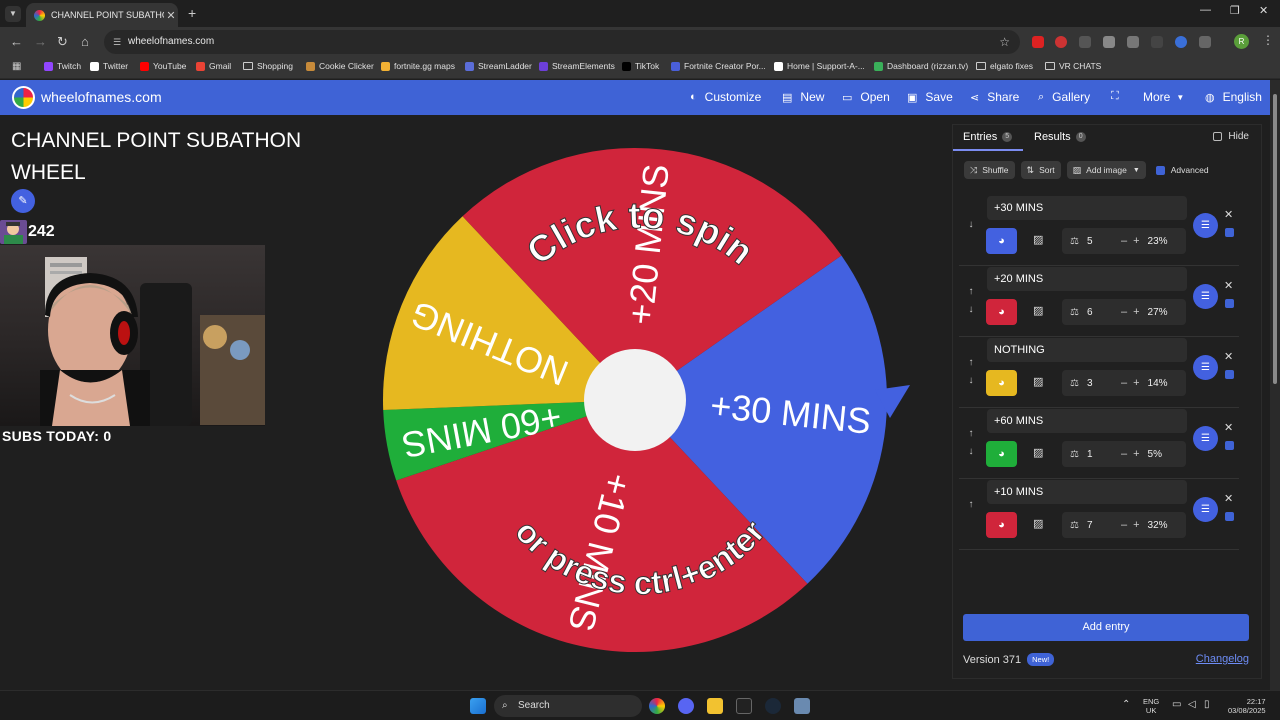 The width and height of the screenshot is (1280, 720). Describe the element at coordinates (1104, 312) in the screenshot. I see `weight-input: 6` at that location.